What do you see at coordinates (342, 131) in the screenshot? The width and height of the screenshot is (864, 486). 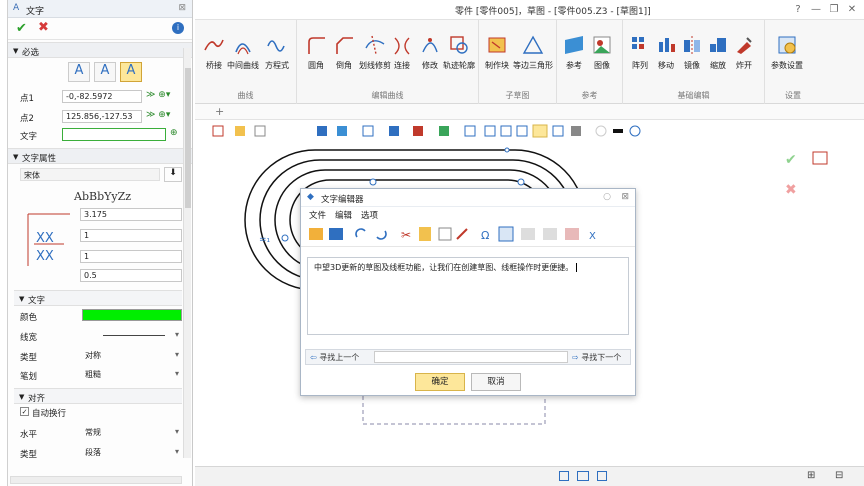 I see `cube-view-icon` at bounding box center [342, 131].